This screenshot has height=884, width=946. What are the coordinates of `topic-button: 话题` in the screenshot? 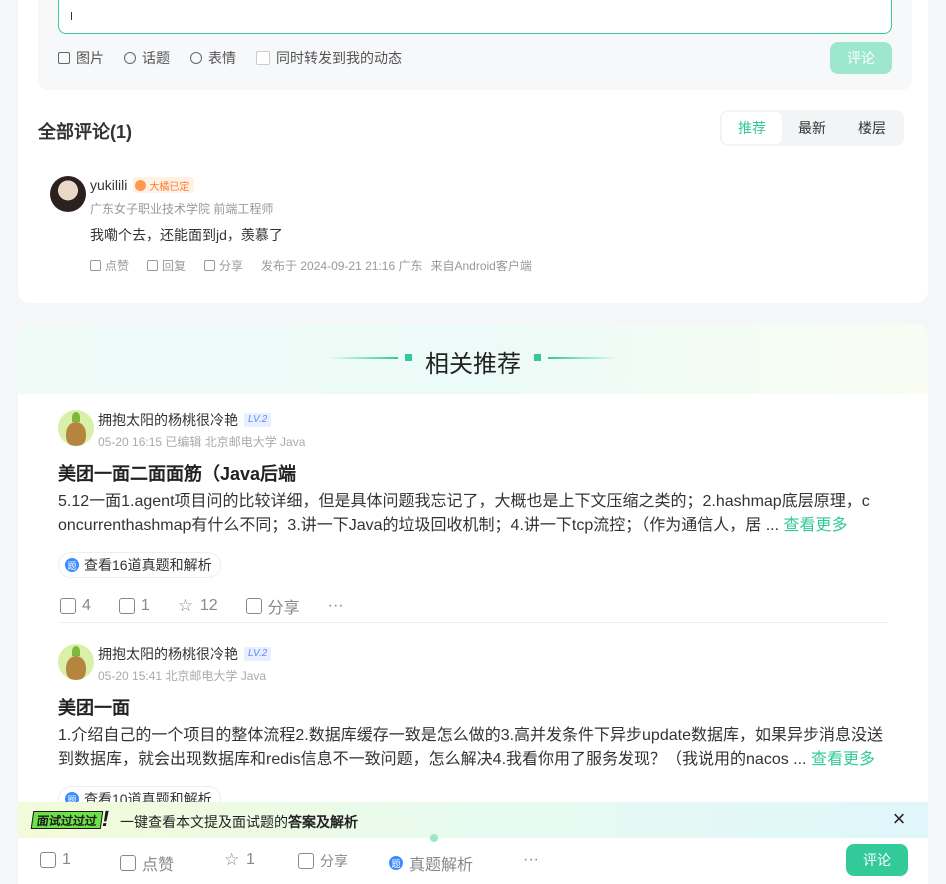 It's located at (147, 58).